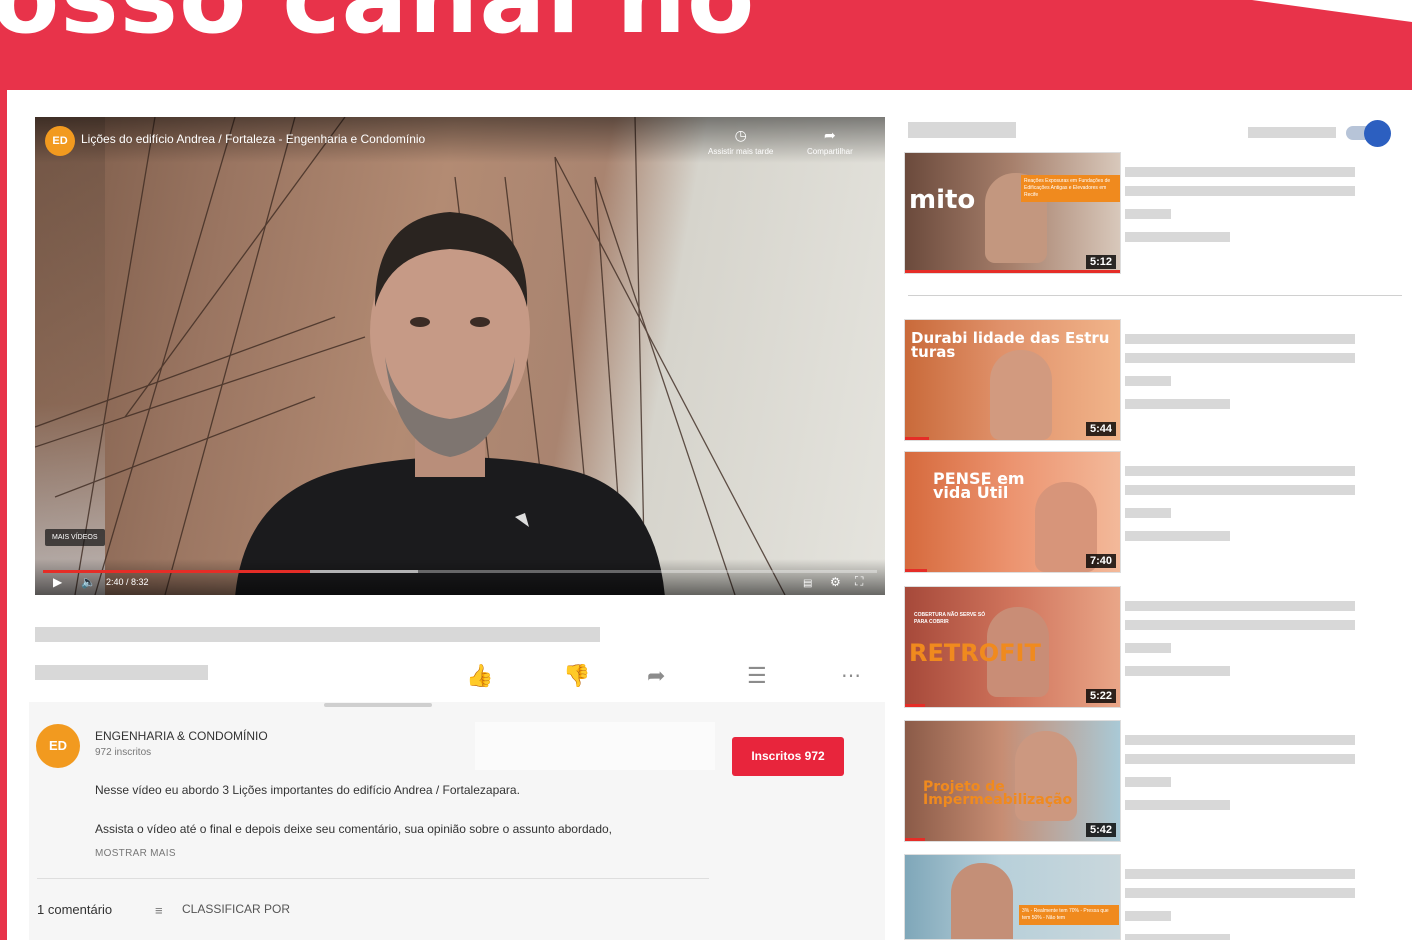 The image size is (1412, 940). I want to click on up-next-separator, so click(1155, 295).